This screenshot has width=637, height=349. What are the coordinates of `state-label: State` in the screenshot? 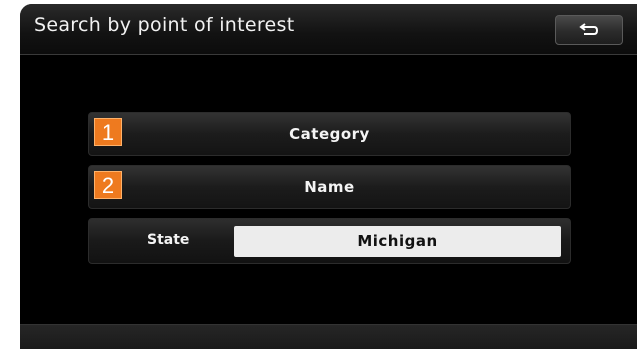 It's located at (168, 240).